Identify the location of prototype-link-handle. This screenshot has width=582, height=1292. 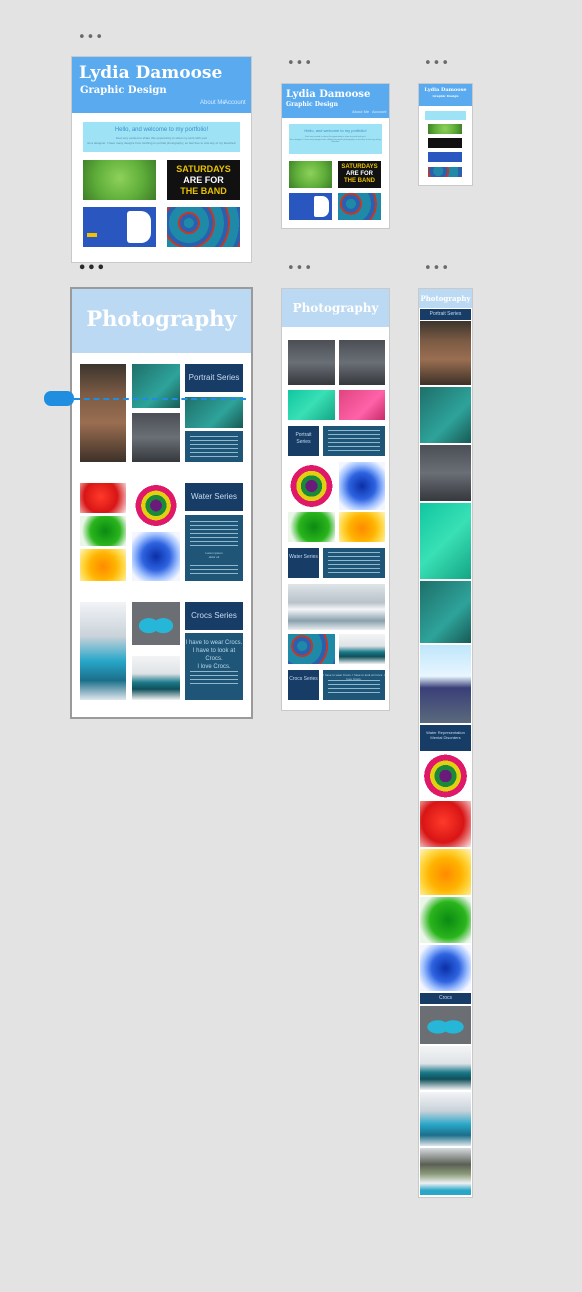
(59, 398).